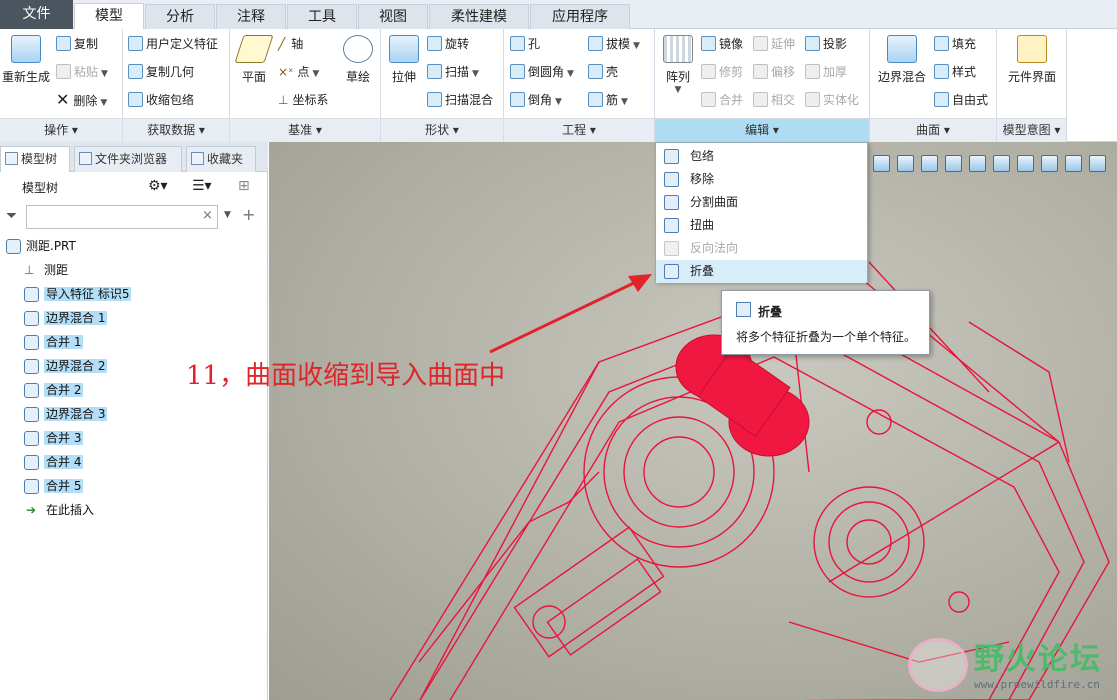 This screenshot has height=700, width=1117. Describe the element at coordinates (448, 44) in the screenshot. I see `revolve-button: 旋转` at that location.